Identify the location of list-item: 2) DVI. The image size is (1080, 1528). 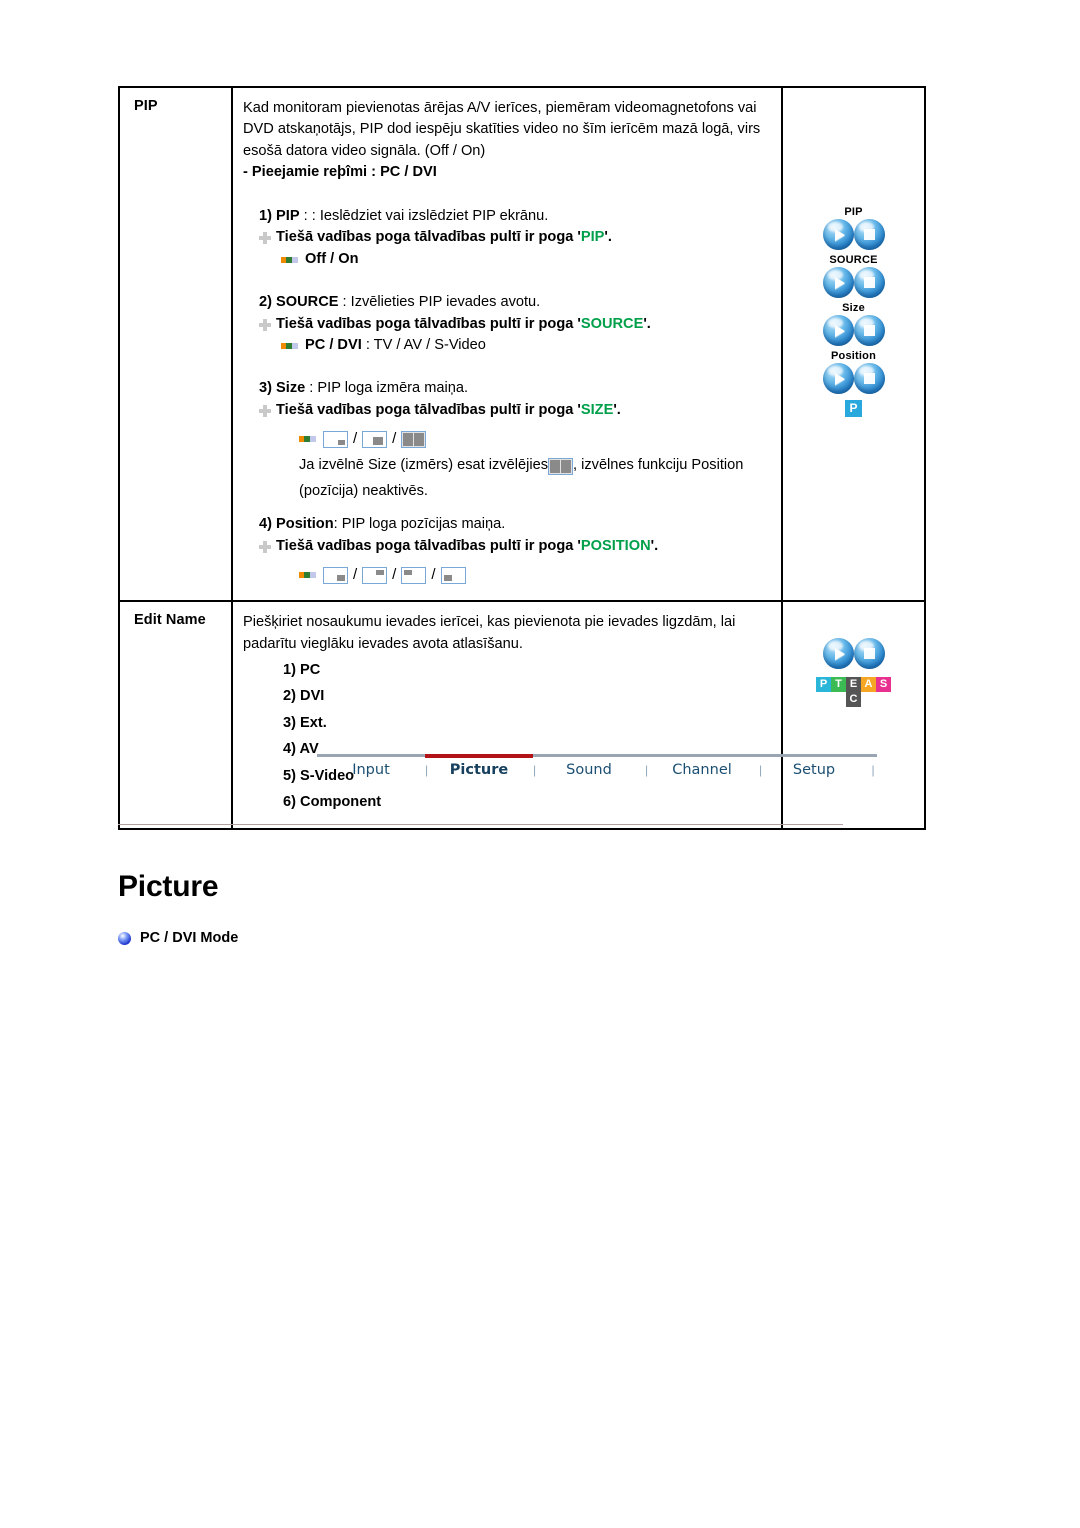
(304, 696).